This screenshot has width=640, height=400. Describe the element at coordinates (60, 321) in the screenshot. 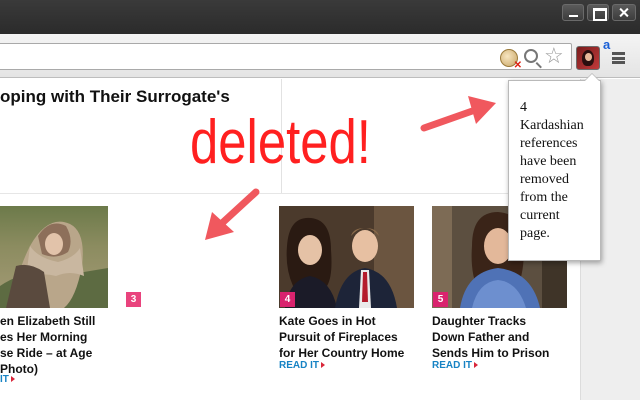

I see `article-title-line: en Elizabeth Still` at that location.